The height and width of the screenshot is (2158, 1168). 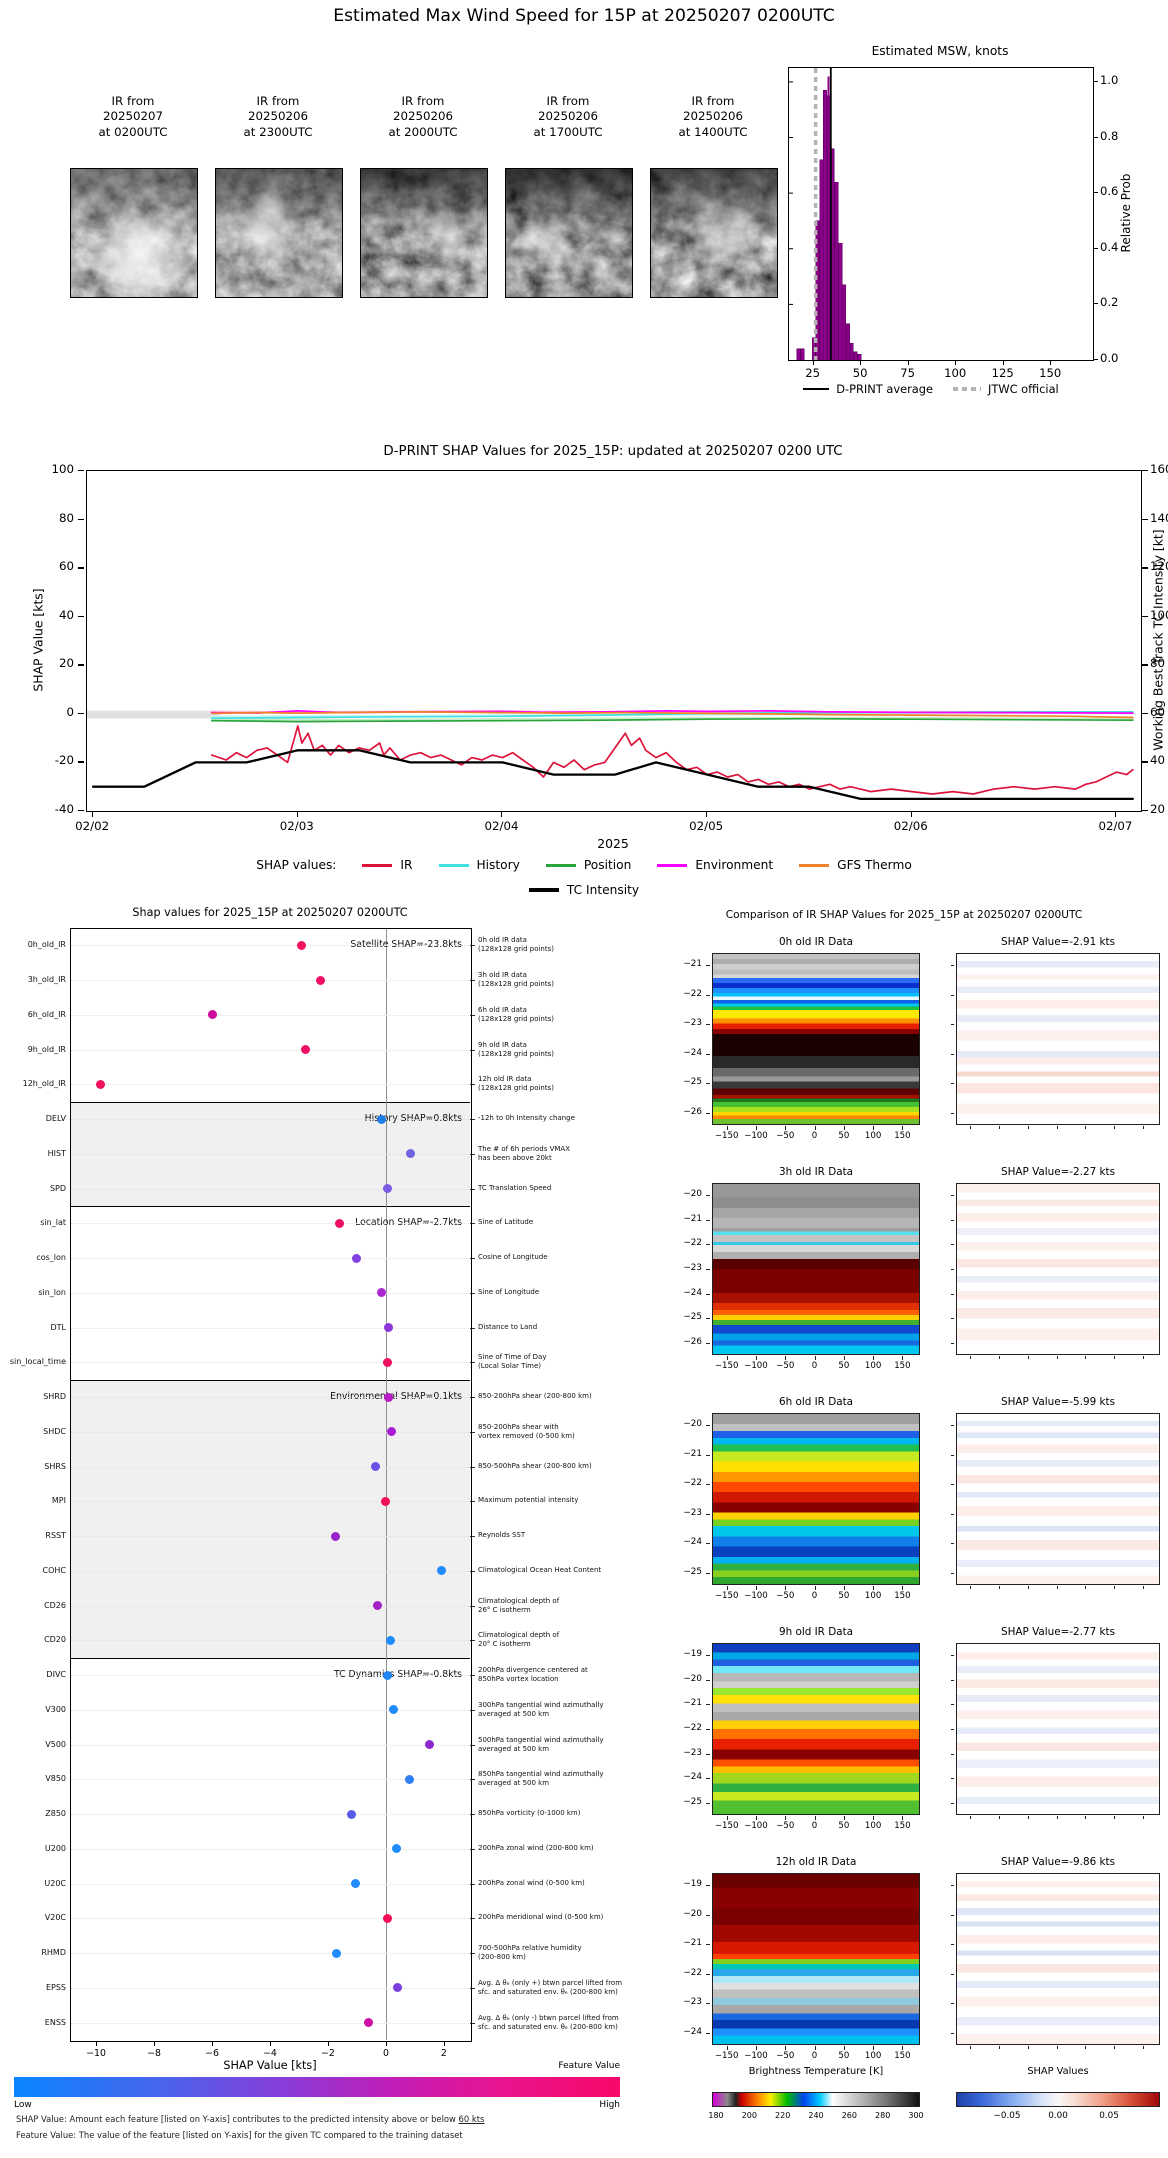 I want to click on shap-value-label: SHAP Value=-2.91 kts, so click(x=1058, y=942).